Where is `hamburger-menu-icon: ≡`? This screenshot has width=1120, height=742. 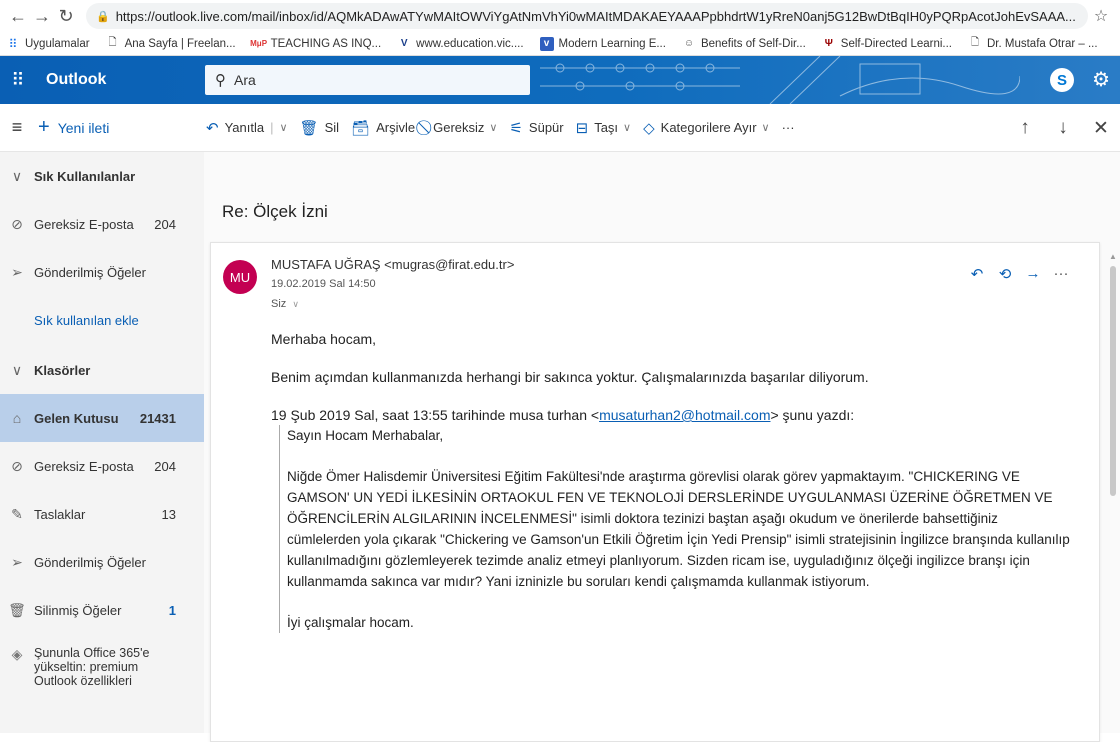
hamburger-menu-icon: ≡ is located at coordinates (17, 127).